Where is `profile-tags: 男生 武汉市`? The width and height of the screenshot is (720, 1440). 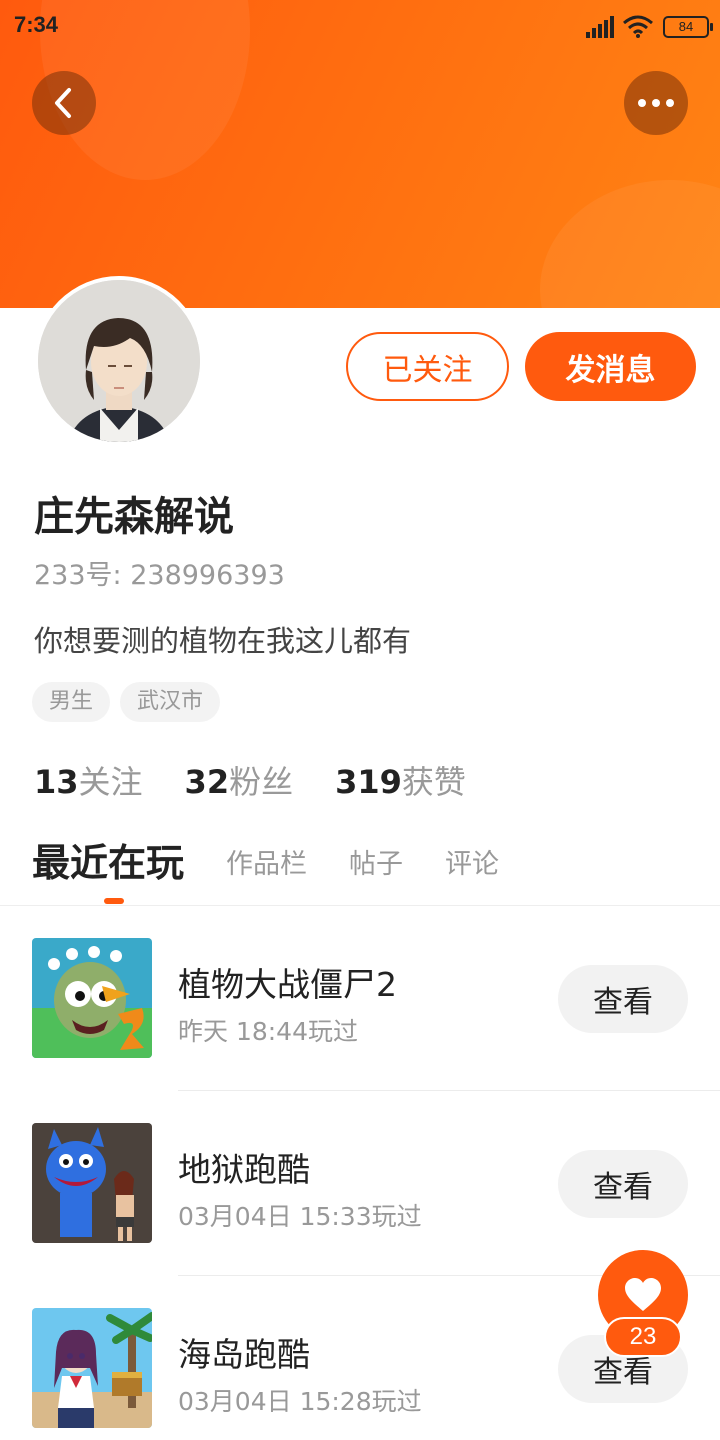 profile-tags: 男生 武汉市 is located at coordinates (126, 702).